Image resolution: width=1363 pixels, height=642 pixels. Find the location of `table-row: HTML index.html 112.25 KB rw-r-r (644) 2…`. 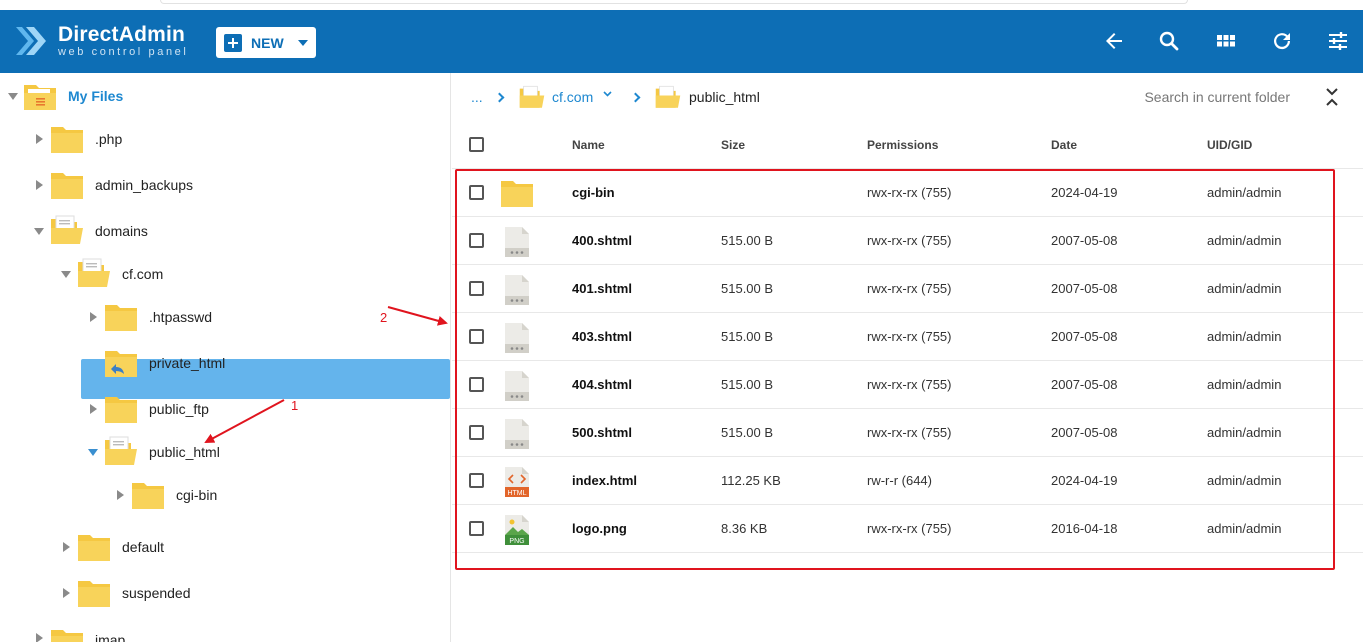

table-row: HTML index.html 112.25 KB rw-r-r (644) 2… is located at coordinates (907, 481).